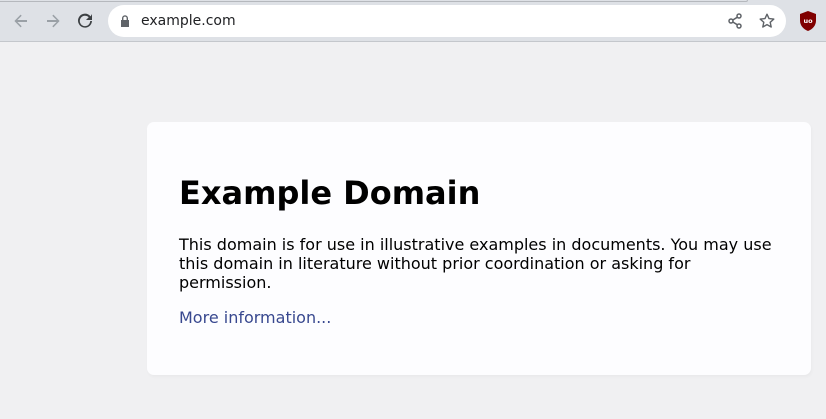  What do you see at coordinates (125, 21) in the screenshot?
I see `lock-icon` at bounding box center [125, 21].